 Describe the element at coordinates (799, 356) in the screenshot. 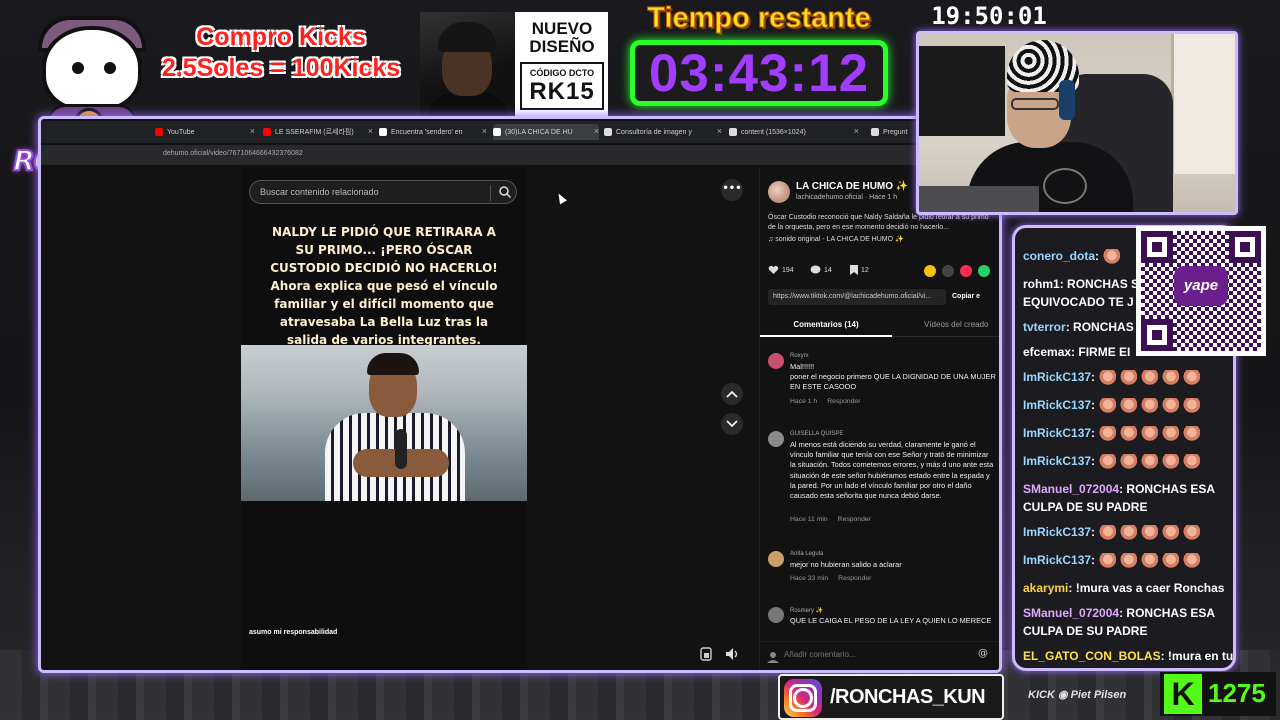

I see `commenter-name: Roxyrx` at that location.